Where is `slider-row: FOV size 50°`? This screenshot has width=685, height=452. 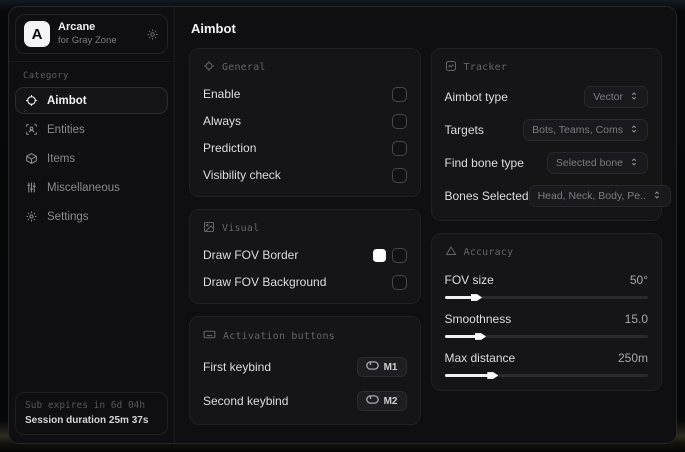 slider-row: FOV size 50° is located at coordinates (546, 287).